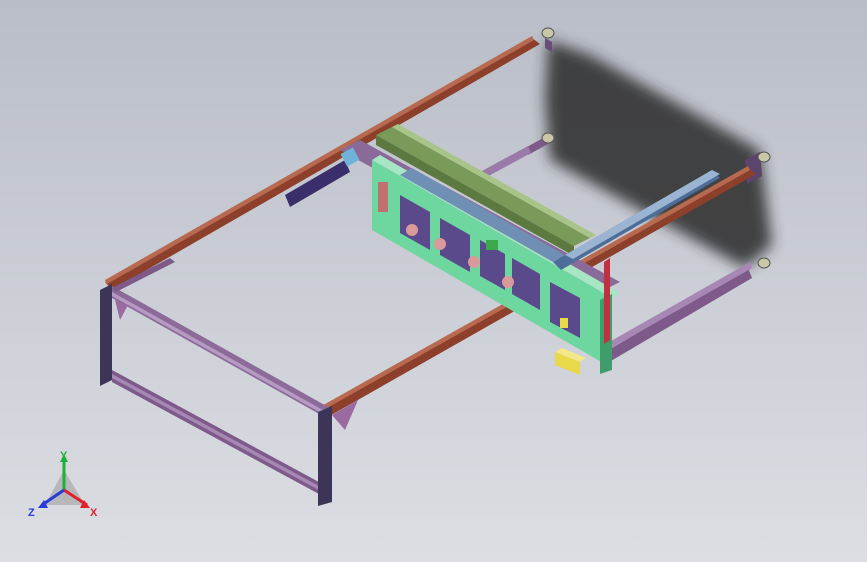  Describe the element at coordinates (31, 513) in the screenshot. I see `z-axis-label: Z` at that location.